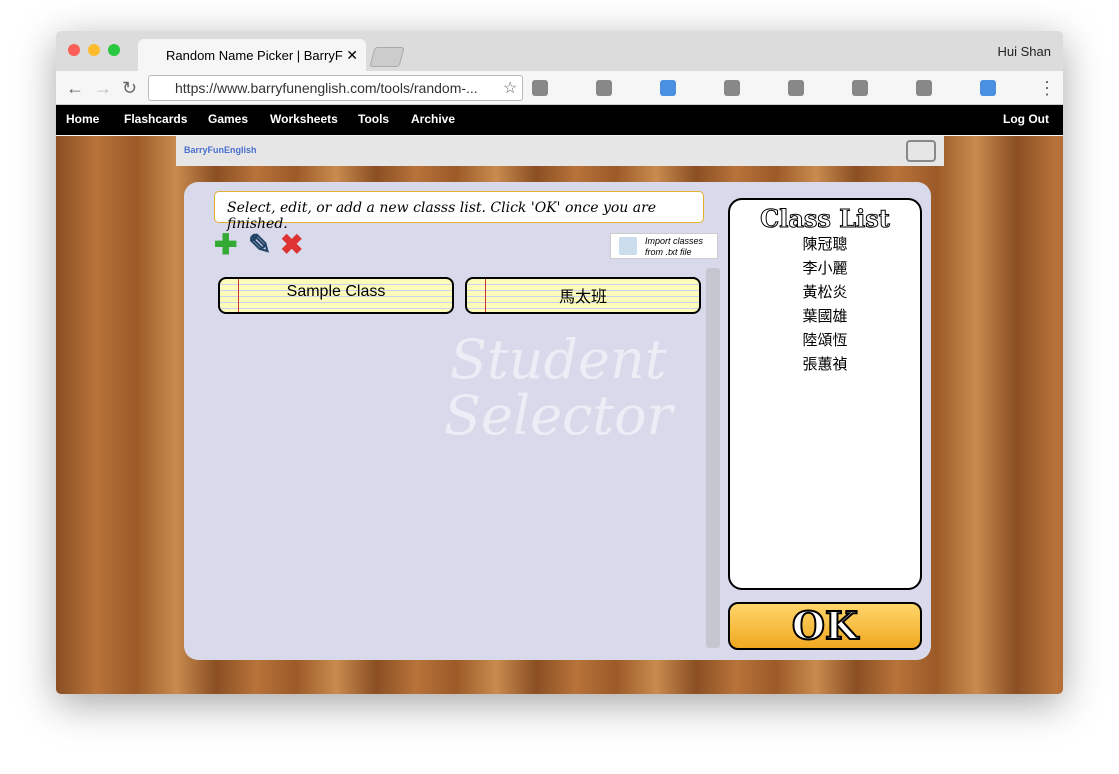 The width and height of the screenshot is (1119, 774). I want to click on scrollbar, so click(713, 458).